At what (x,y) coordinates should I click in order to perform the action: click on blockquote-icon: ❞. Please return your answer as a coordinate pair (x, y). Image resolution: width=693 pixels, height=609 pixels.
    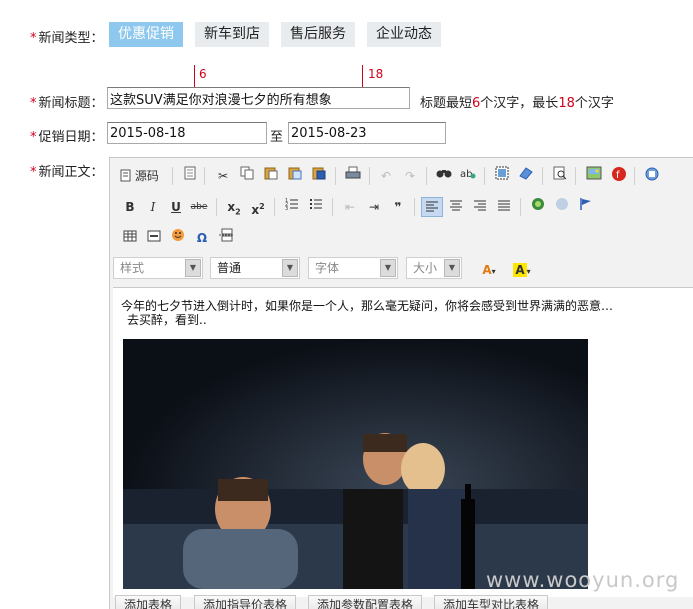
    Looking at the image, I should click on (398, 207).